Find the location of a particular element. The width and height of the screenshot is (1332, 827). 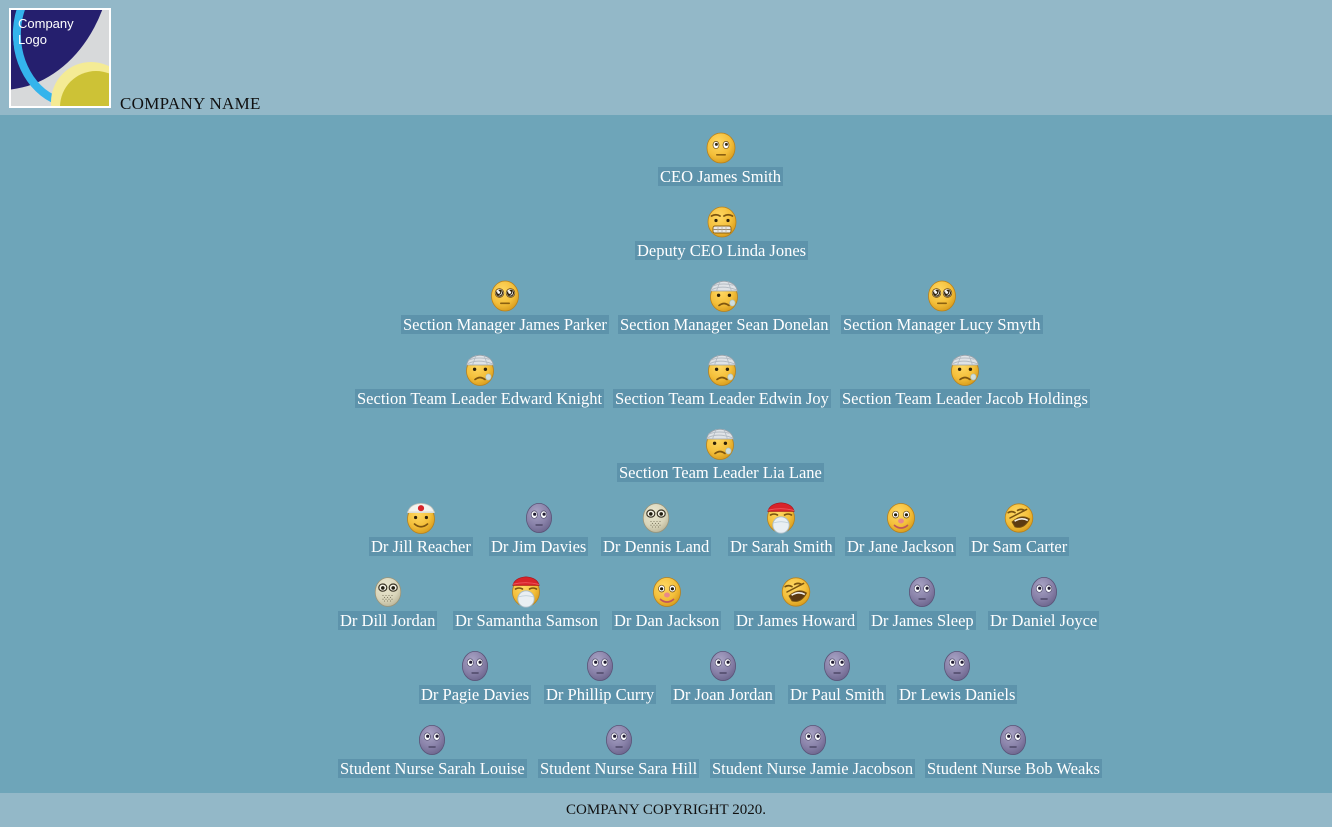

org-node: Student Nurse Sara Hill is located at coordinates (619, 750).